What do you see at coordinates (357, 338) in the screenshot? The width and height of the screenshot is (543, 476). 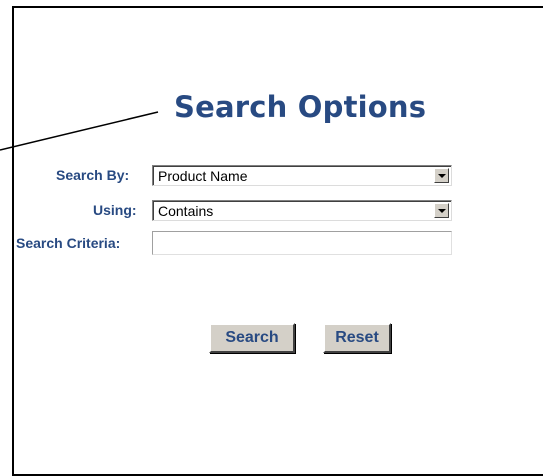 I see `reset-button: Reset` at bounding box center [357, 338].